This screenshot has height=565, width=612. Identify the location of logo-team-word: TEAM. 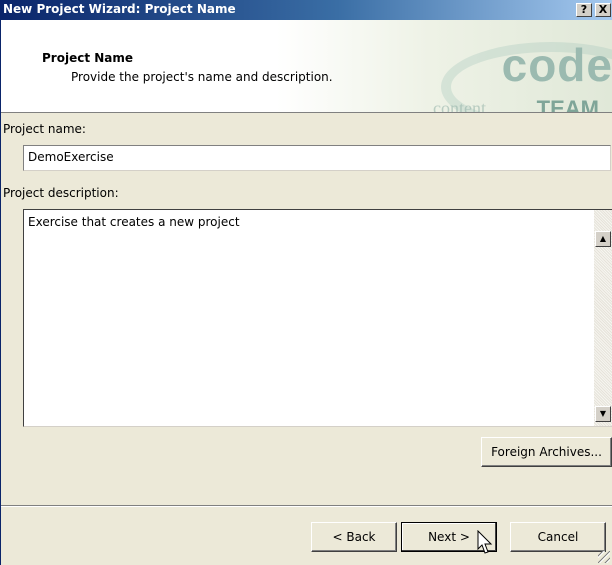
(567, 104).